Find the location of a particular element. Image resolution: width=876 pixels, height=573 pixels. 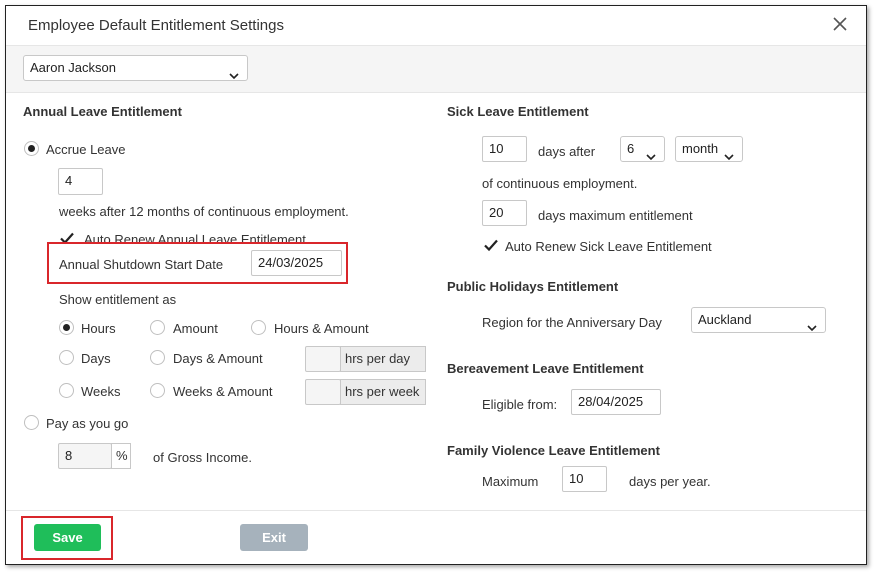

pay-as-you-go-label: Pay as you go is located at coordinates (87, 423).